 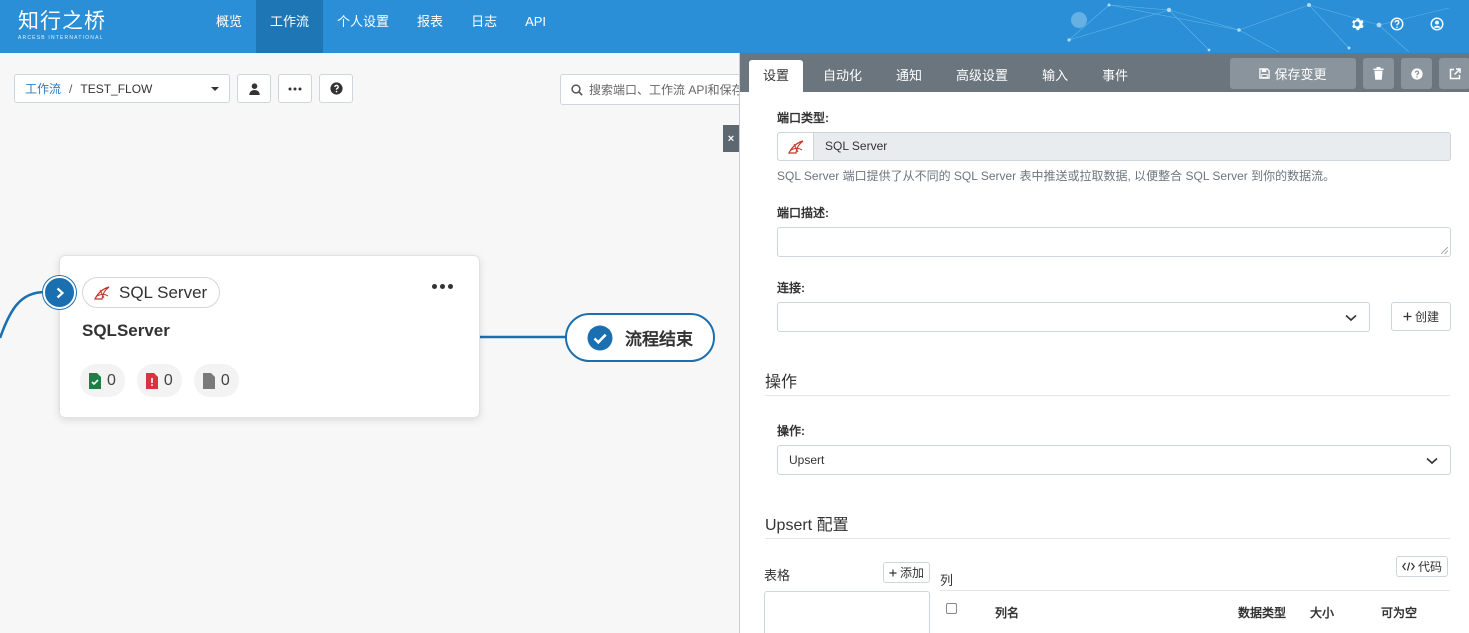 I want to click on chevron-down-icon, so click(x=1432, y=461).